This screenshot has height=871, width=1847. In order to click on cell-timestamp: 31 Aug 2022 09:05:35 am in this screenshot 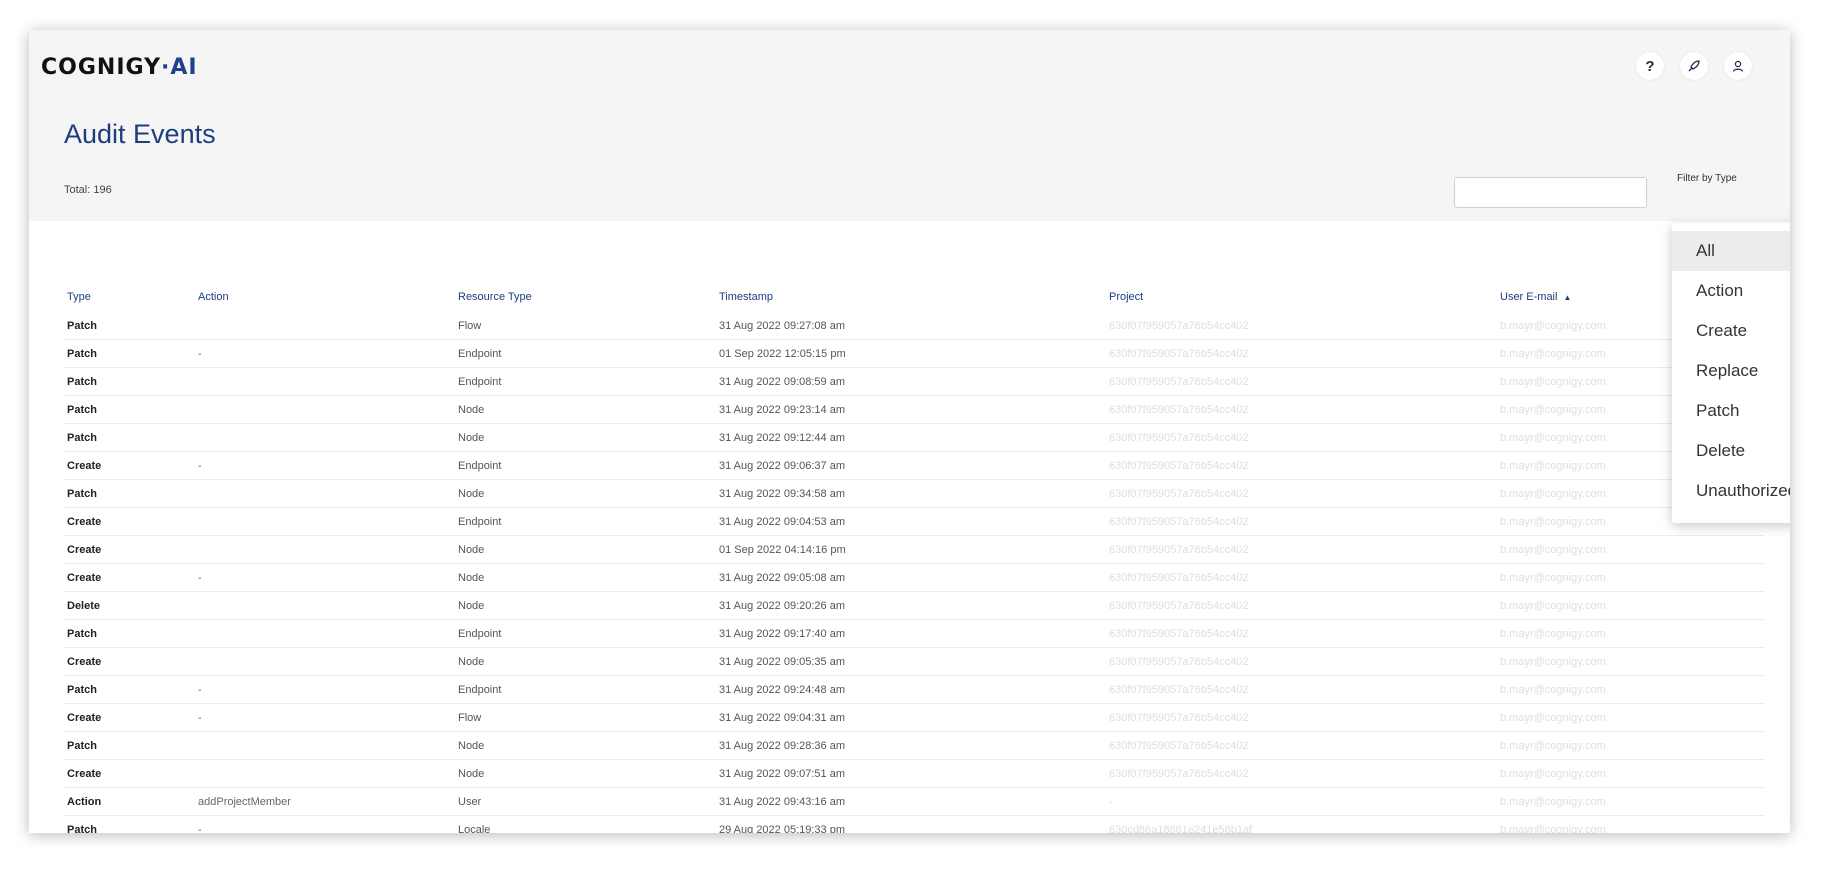, I will do `click(911, 661)`.